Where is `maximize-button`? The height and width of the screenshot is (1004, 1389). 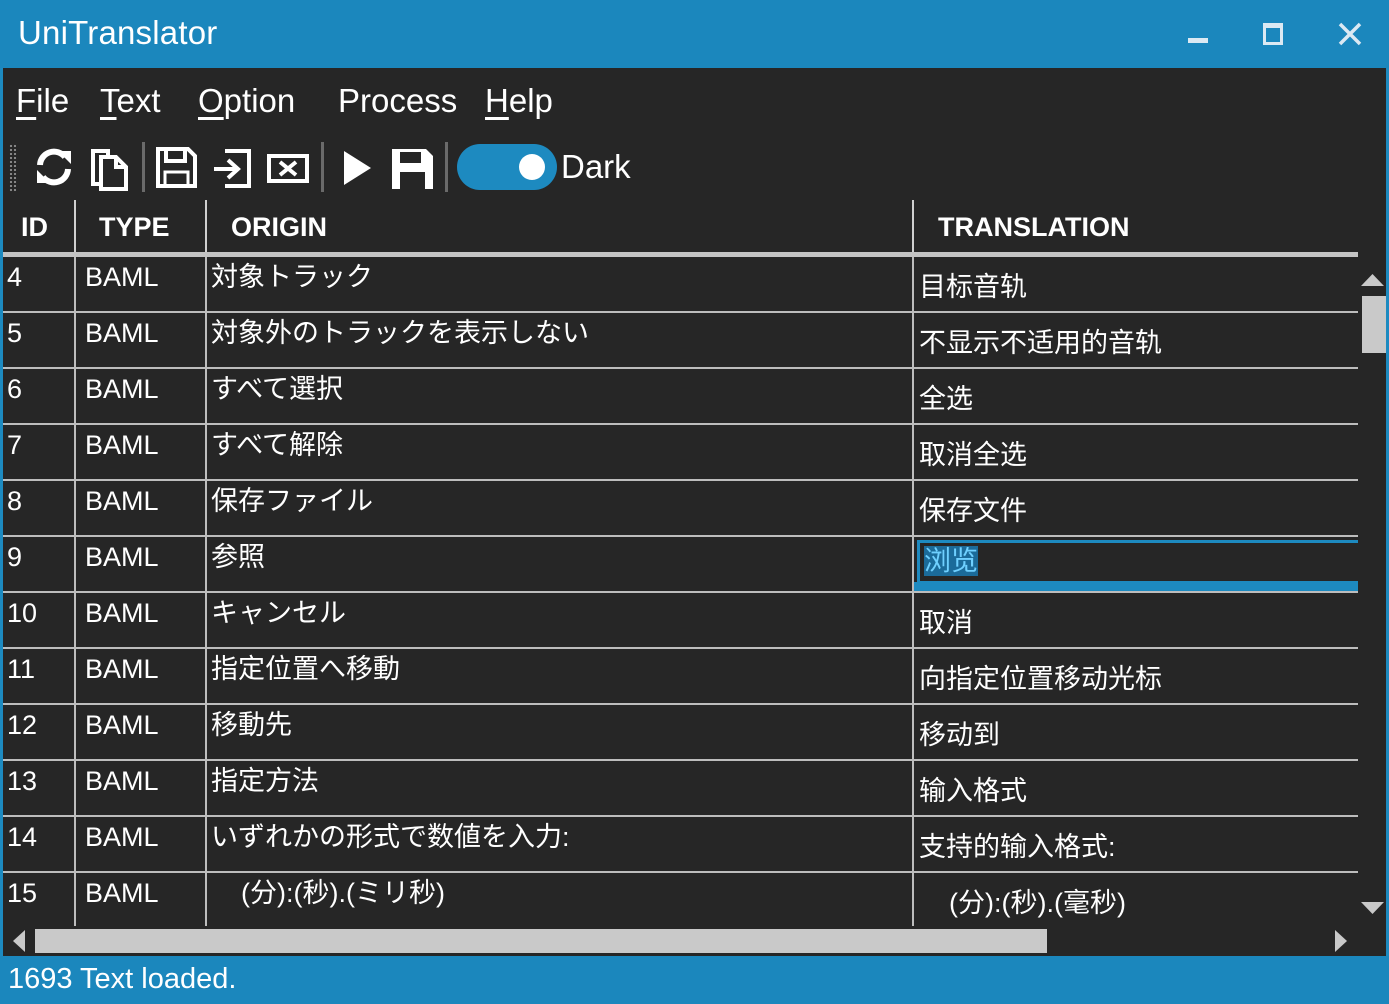
maximize-button is located at coordinates (1273, 34).